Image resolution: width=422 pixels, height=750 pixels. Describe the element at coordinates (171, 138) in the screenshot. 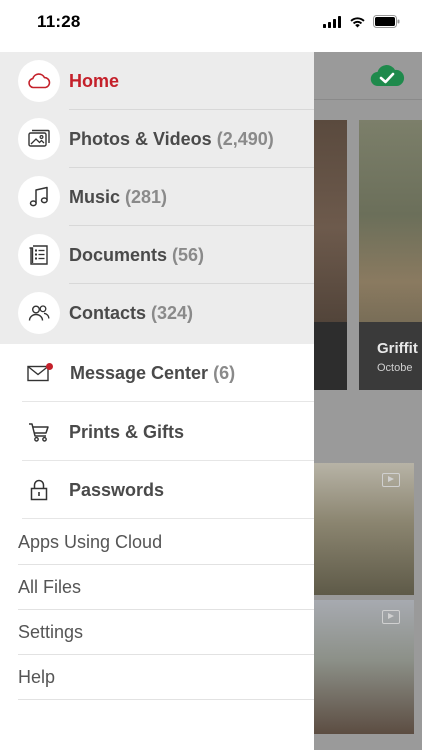

I see `nav-item-label: Photos & Videos (2,490)` at that location.